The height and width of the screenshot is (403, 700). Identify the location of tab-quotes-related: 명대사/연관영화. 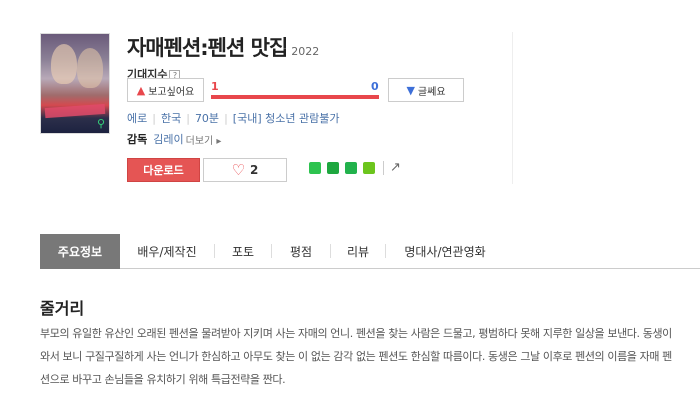
(445, 251).